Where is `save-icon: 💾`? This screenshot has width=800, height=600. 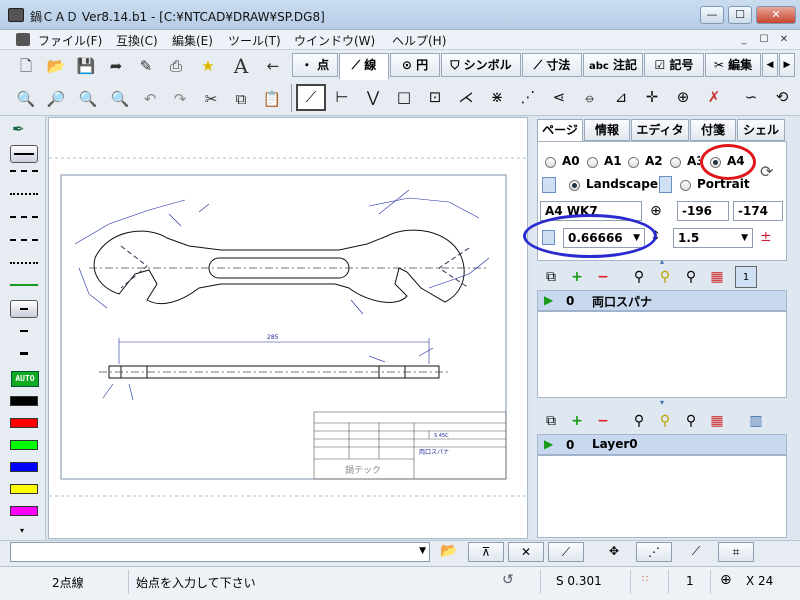
save-icon: 💾 is located at coordinates (86, 66).